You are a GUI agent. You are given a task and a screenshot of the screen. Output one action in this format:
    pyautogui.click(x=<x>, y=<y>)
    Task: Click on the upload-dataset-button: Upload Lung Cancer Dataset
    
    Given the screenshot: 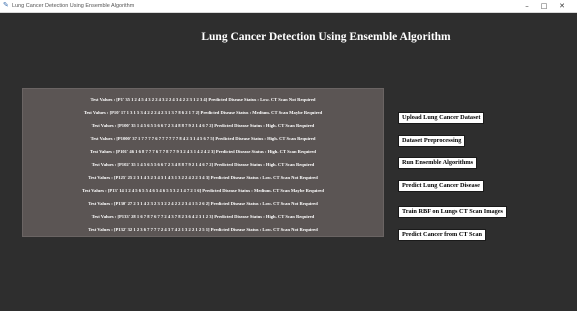 What is the action you would take?
    pyautogui.click(x=441, y=118)
    